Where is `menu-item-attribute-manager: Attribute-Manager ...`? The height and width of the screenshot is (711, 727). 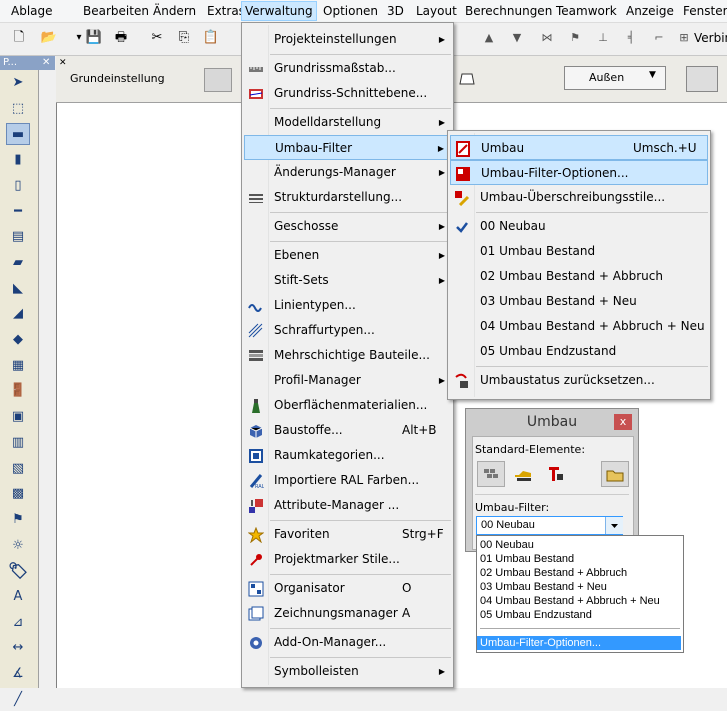 menu-item-attribute-manager: Attribute-Manager ... is located at coordinates (347, 505).